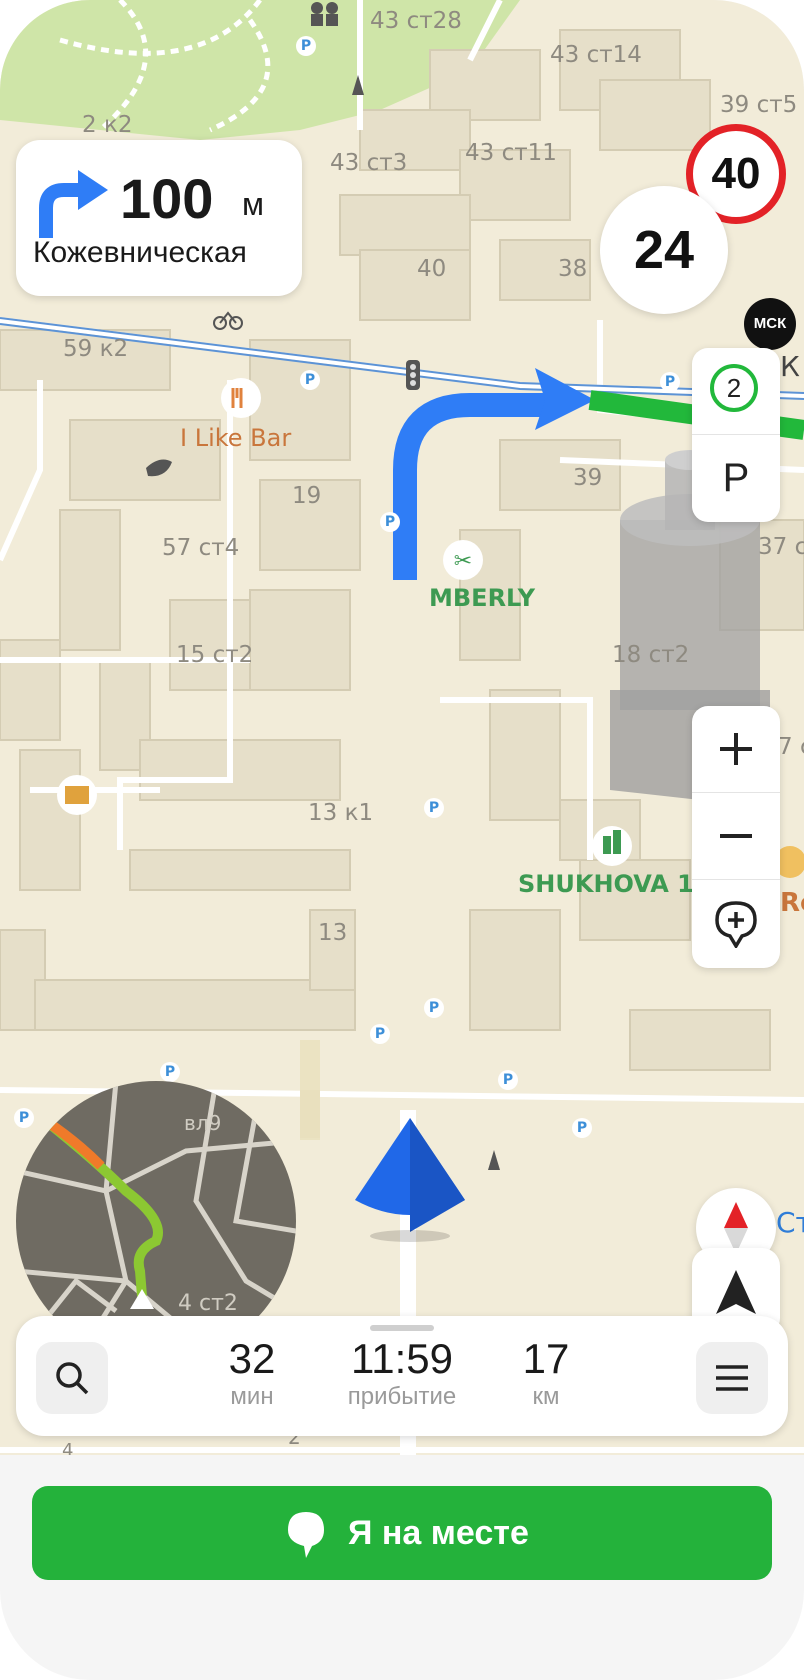  What do you see at coordinates (734, 388) in the screenshot?
I see `traffic-level-badge: 2` at bounding box center [734, 388].